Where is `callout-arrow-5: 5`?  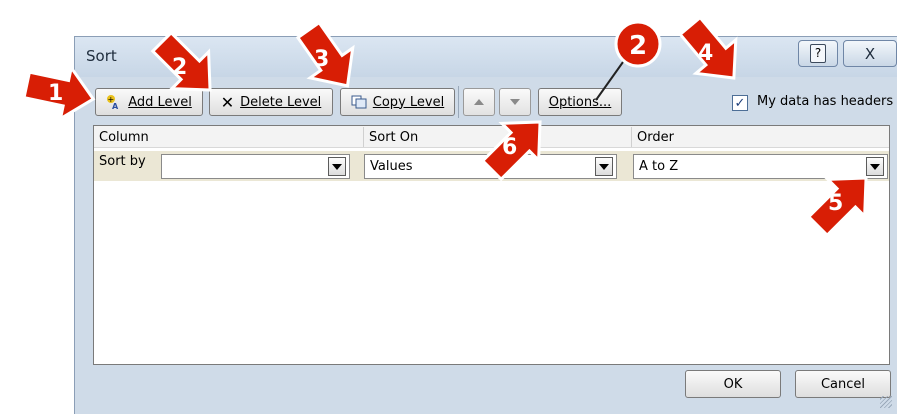
callout-arrow-5: 5 is located at coordinates (842, 202).